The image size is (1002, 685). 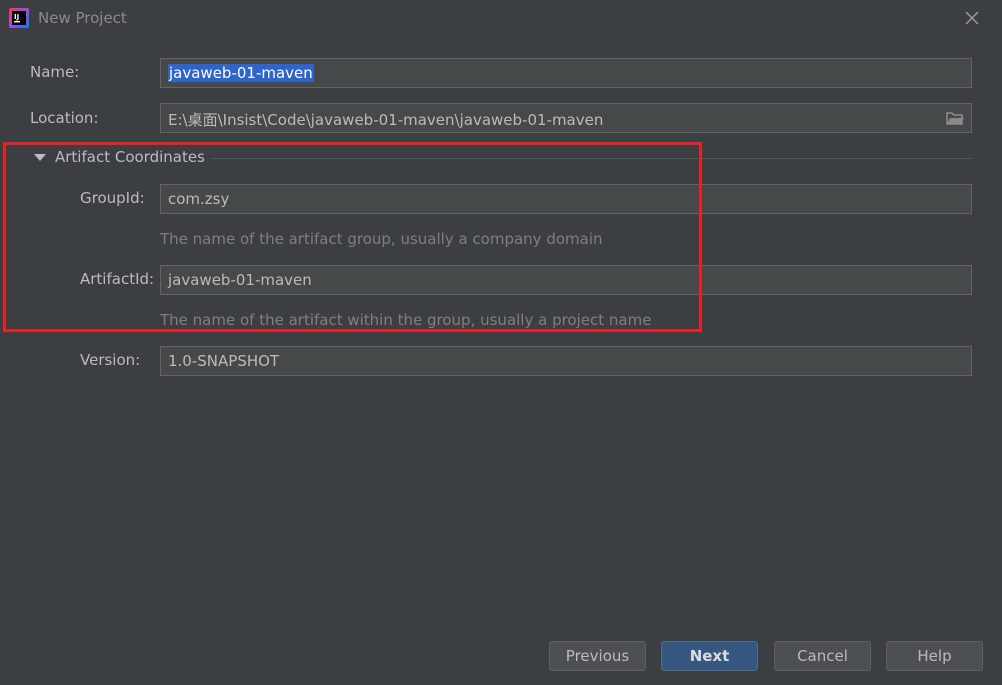 I want to click on location-label: Location:, so click(x=64, y=118).